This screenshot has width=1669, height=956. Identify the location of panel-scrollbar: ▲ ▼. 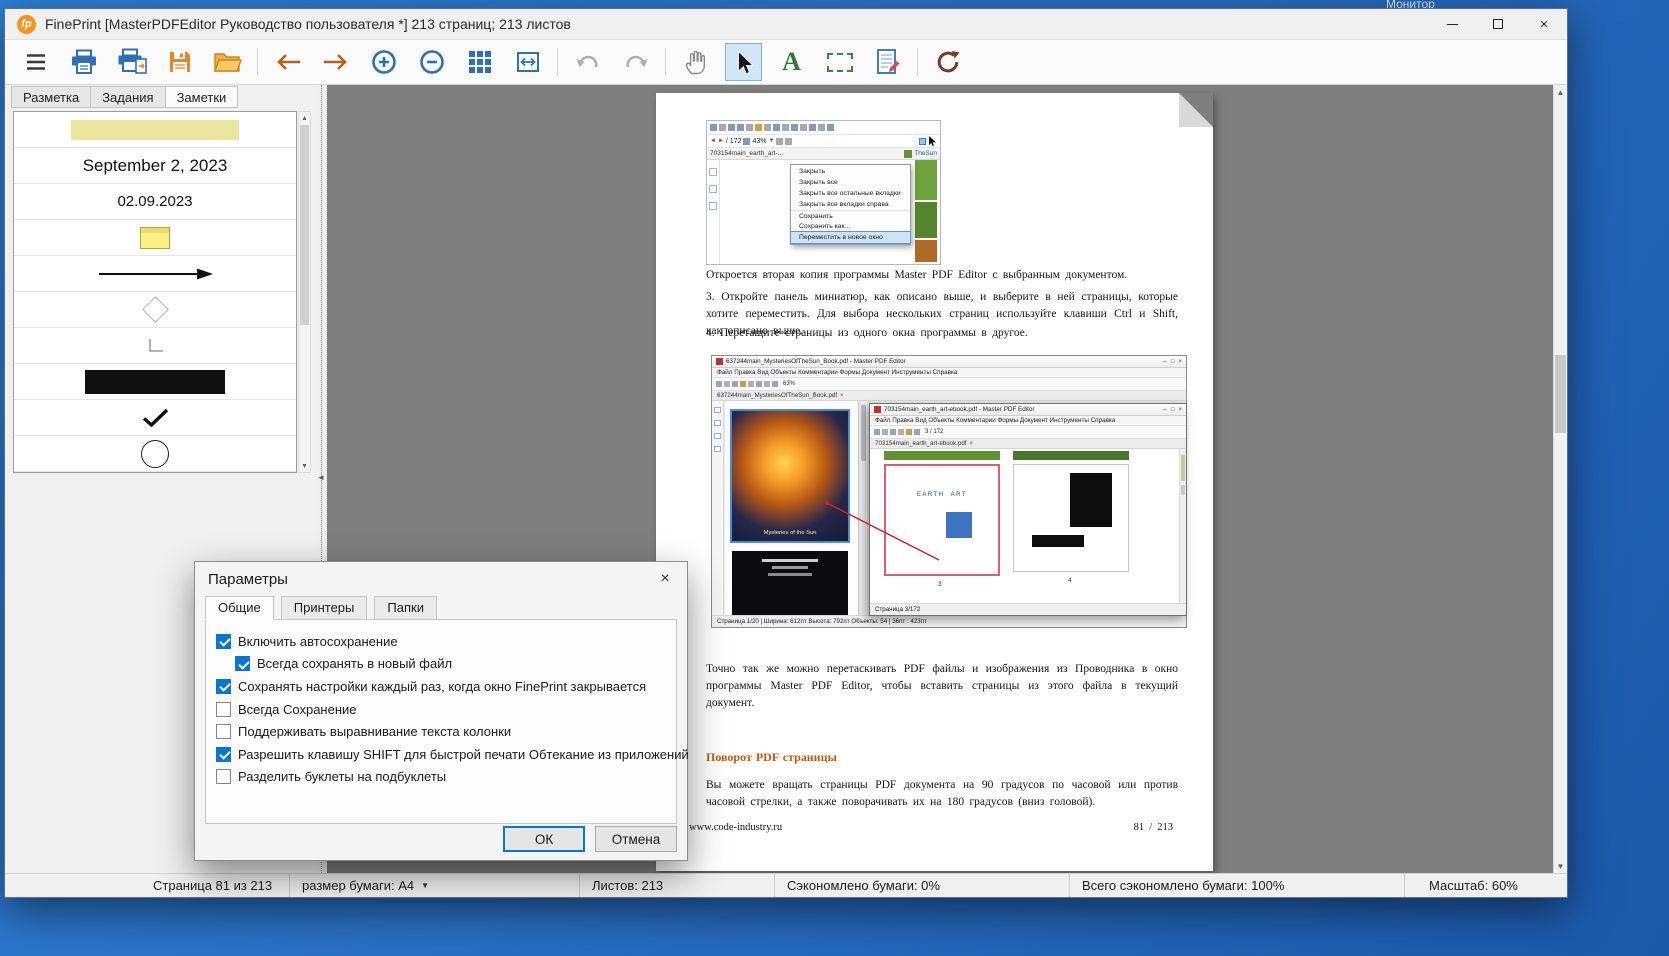
(304, 292).